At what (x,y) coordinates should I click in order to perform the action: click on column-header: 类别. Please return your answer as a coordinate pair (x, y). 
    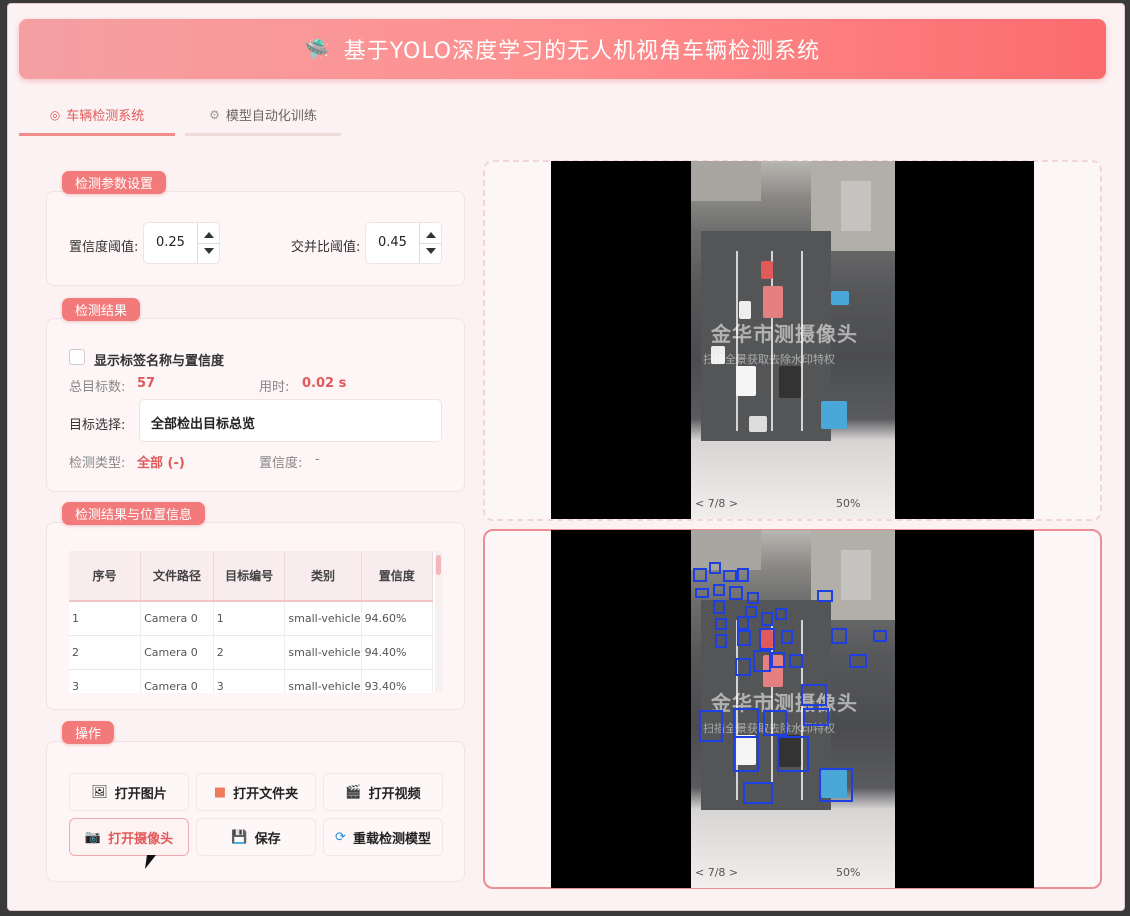
    Looking at the image, I should click on (323, 576).